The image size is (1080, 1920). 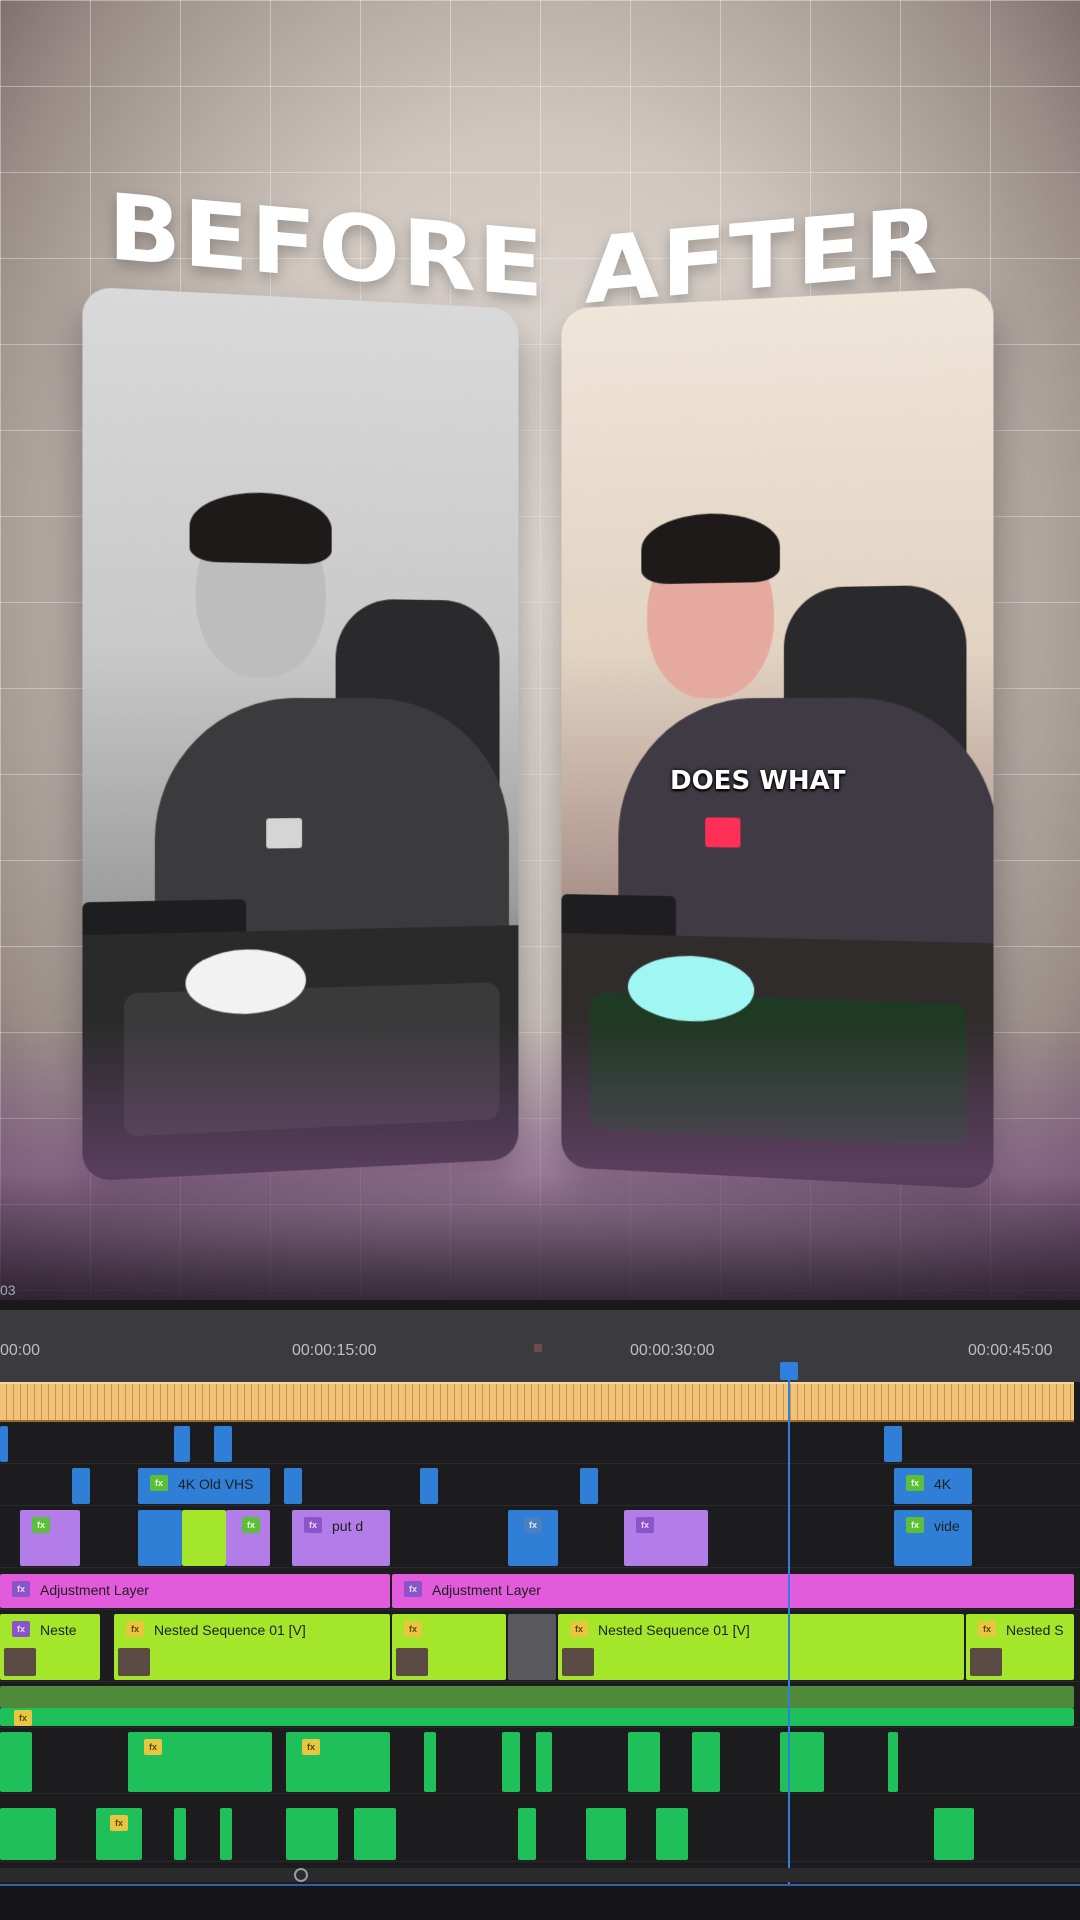 I want to click on clip-vide: fx vide, so click(x=933, y=1538).